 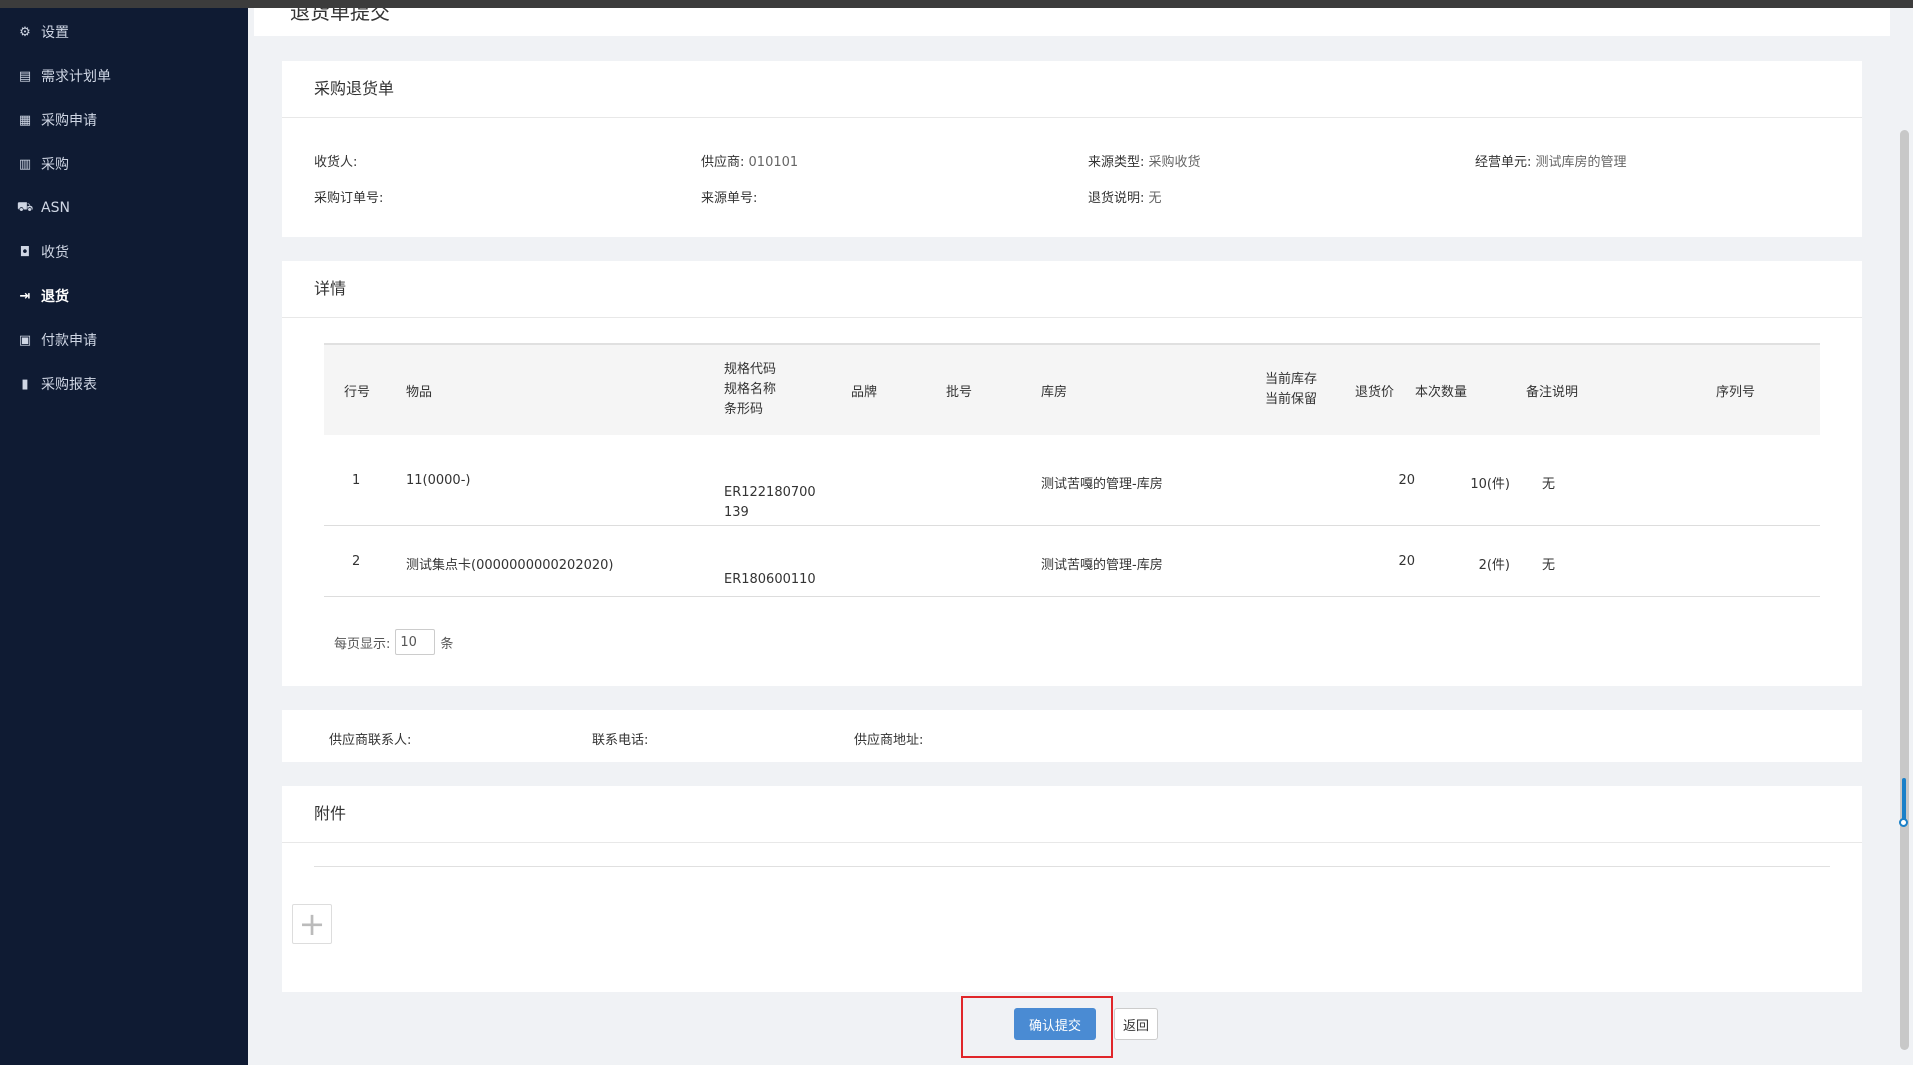 What do you see at coordinates (1441, 392) in the screenshot?
I see `col-qty: 本次数量` at bounding box center [1441, 392].